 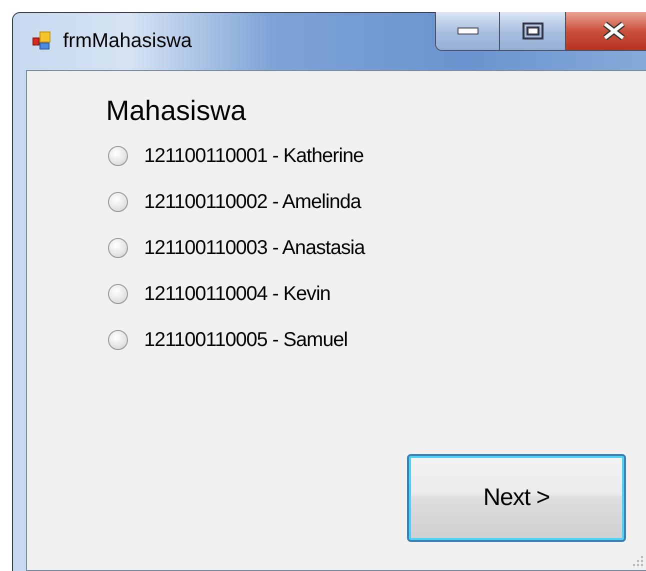 I want to click on group-heading: Mahasiswa, so click(x=177, y=111).